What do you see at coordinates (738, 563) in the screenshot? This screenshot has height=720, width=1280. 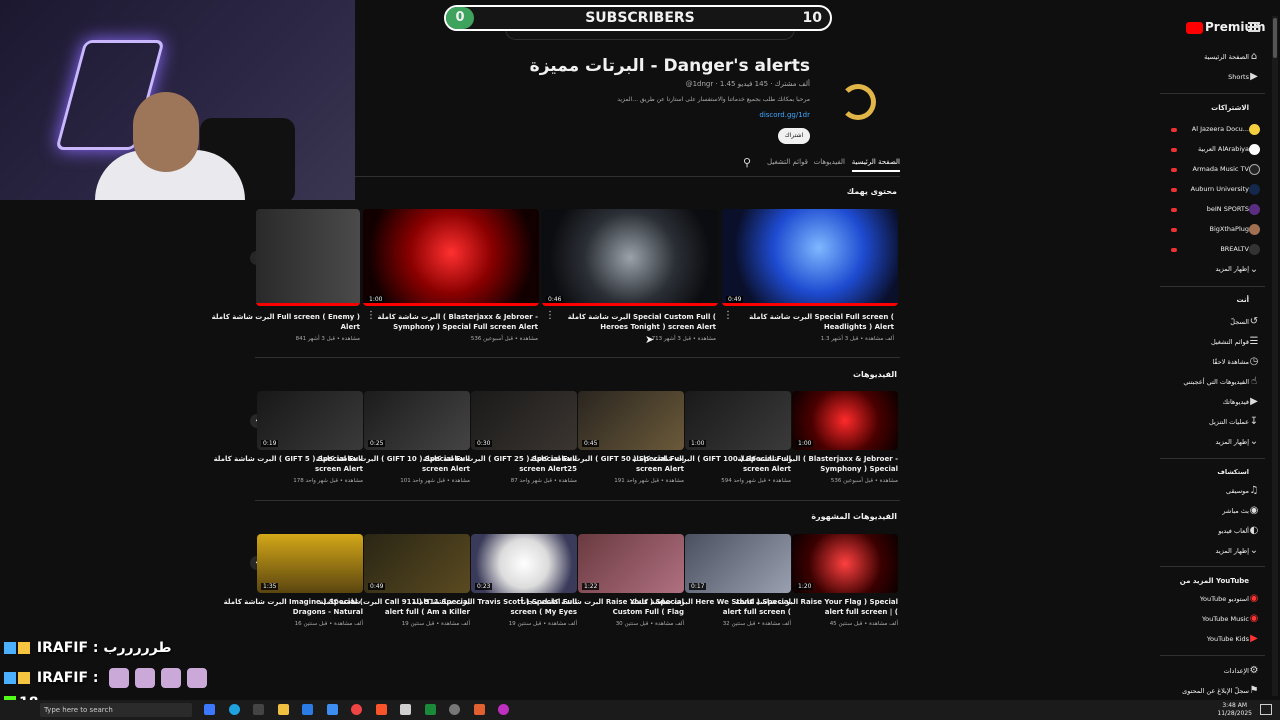 I see `video-thumbnail: 0:17` at bounding box center [738, 563].